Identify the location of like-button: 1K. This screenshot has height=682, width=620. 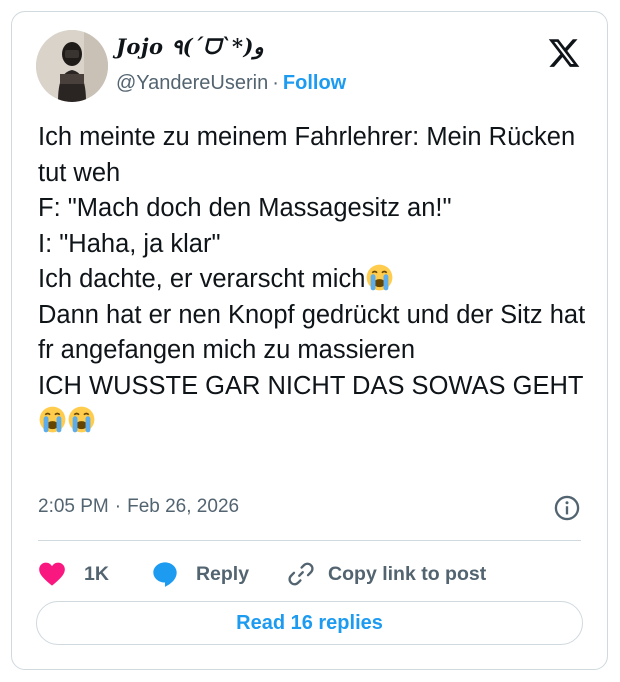
(73, 574).